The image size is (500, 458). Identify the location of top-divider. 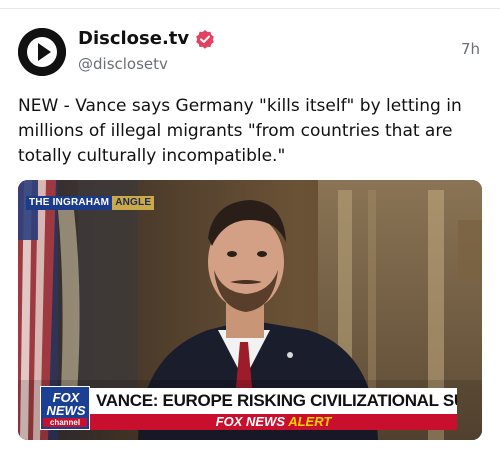
(250, 8).